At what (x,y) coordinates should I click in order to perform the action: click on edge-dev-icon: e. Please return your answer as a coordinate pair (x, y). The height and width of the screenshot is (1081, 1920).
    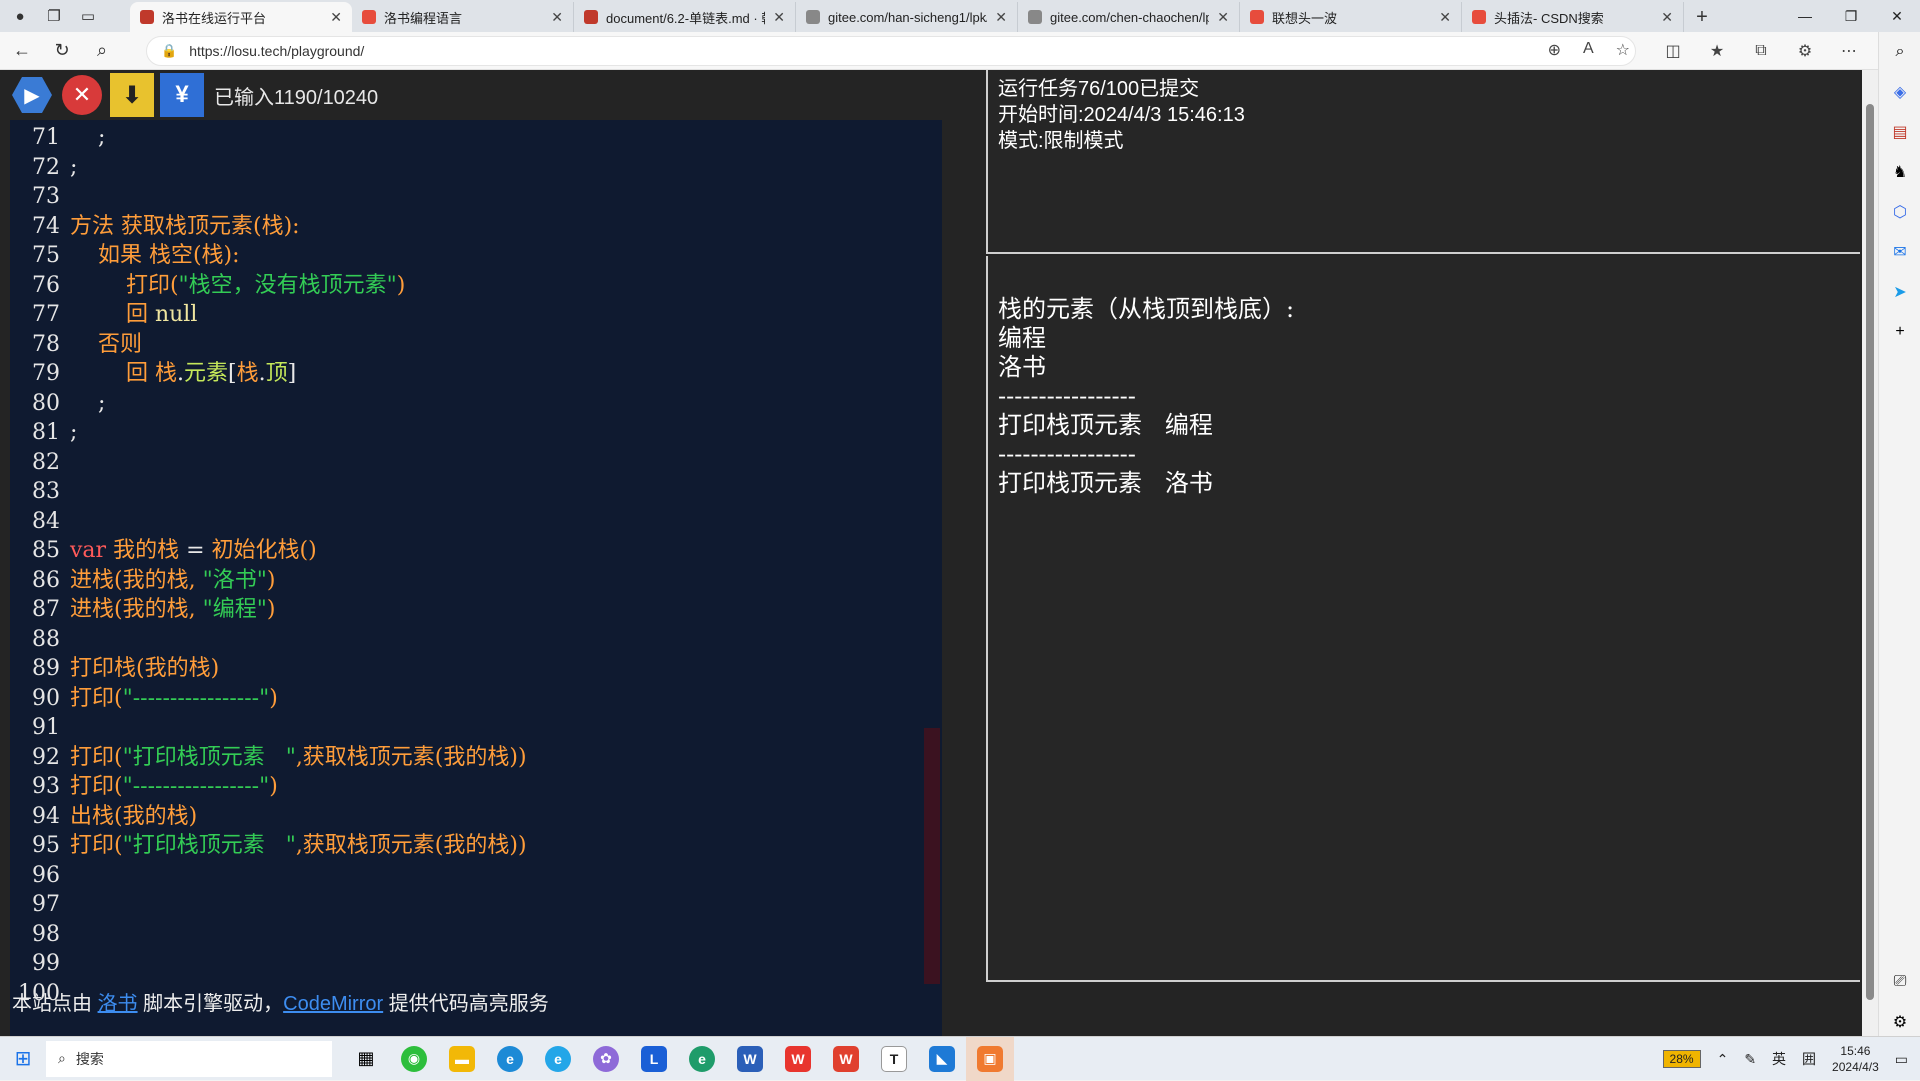
    Looking at the image, I should click on (702, 1059).